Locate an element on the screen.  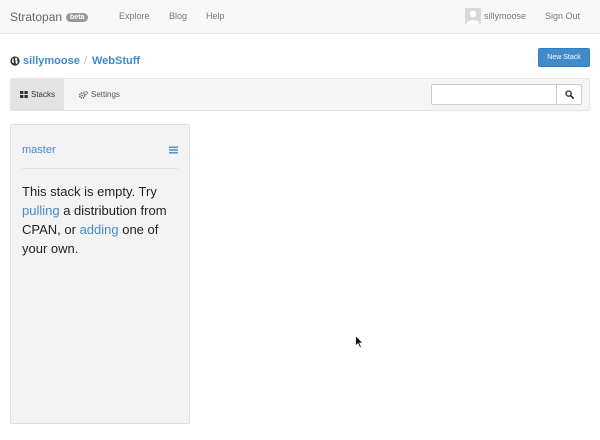
brand-link: Stratopan beta is located at coordinates (49, 17).